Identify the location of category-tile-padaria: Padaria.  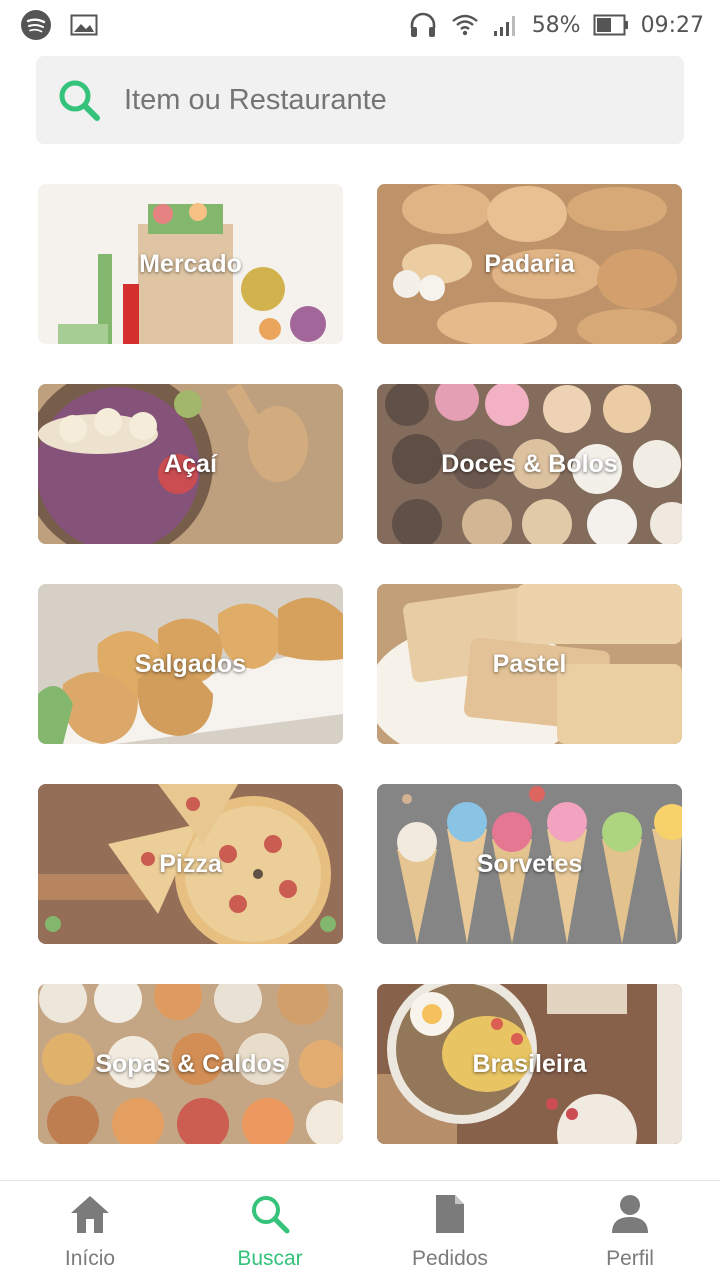
(529, 264).